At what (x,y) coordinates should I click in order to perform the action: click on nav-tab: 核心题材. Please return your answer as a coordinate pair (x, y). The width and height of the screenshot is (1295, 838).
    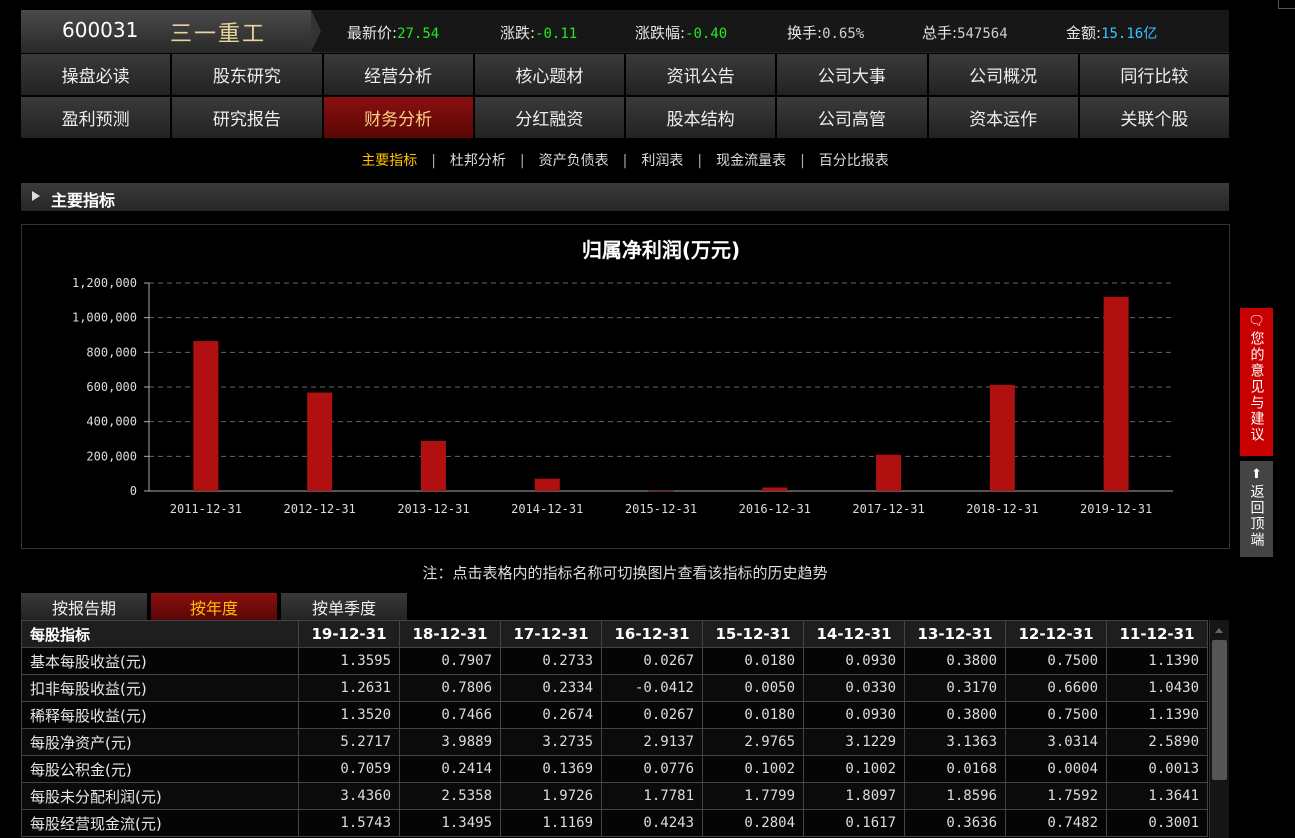
    Looking at the image, I should click on (549, 74).